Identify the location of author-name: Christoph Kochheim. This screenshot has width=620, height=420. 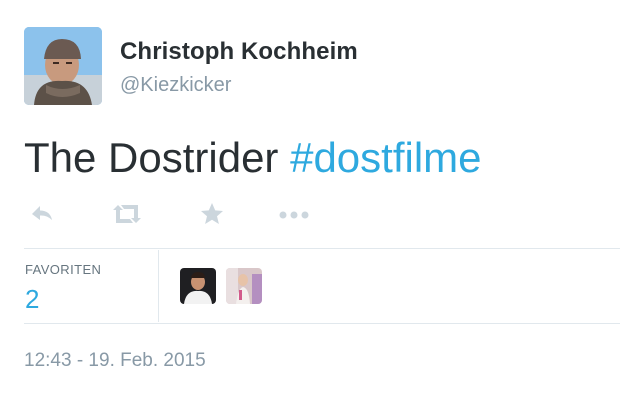
(239, 52).